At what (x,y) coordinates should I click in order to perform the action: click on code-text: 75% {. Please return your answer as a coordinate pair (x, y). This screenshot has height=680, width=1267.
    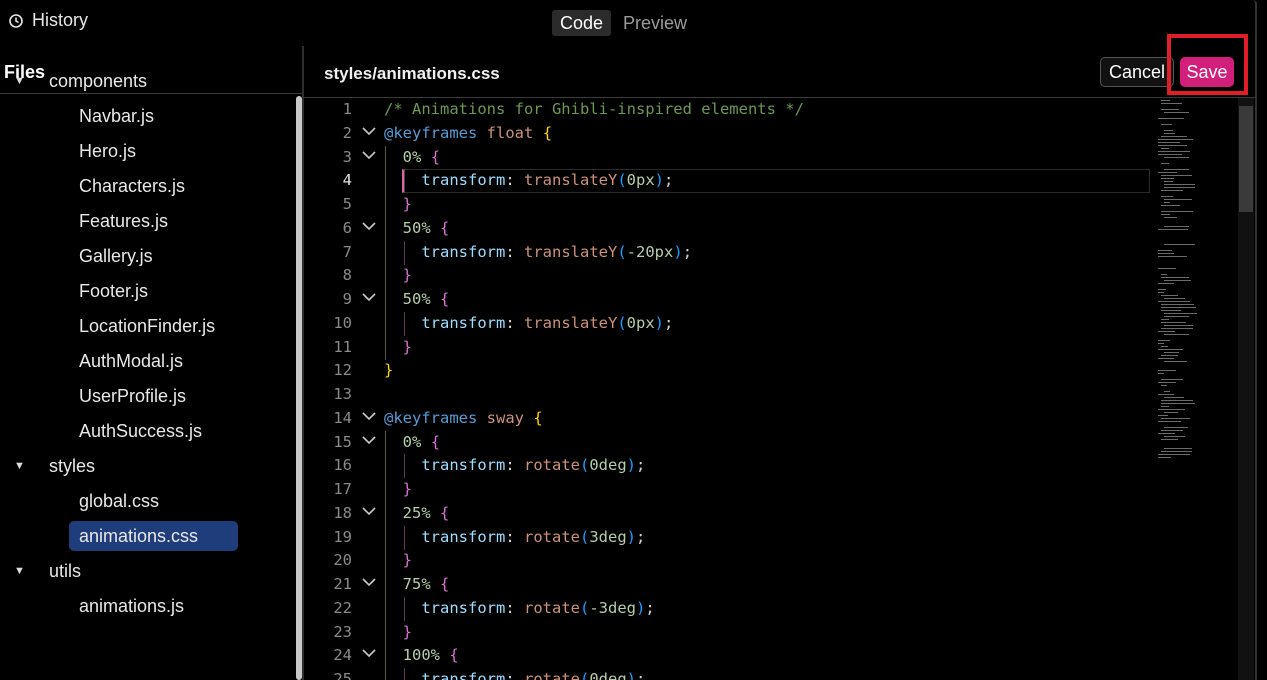
    Looking at the image, I should click on (426, 584).